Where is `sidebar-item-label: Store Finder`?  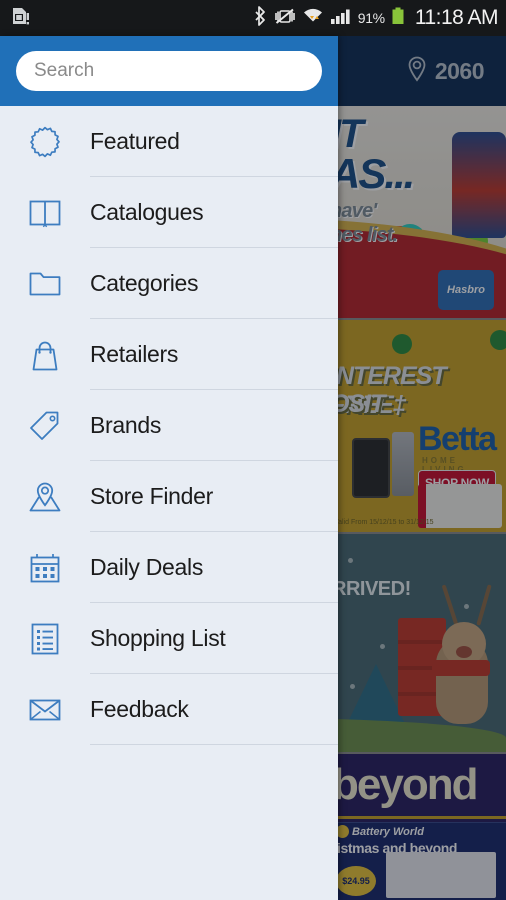 sidebar-item-label: Store Finder is located at coordinates (151, 496).